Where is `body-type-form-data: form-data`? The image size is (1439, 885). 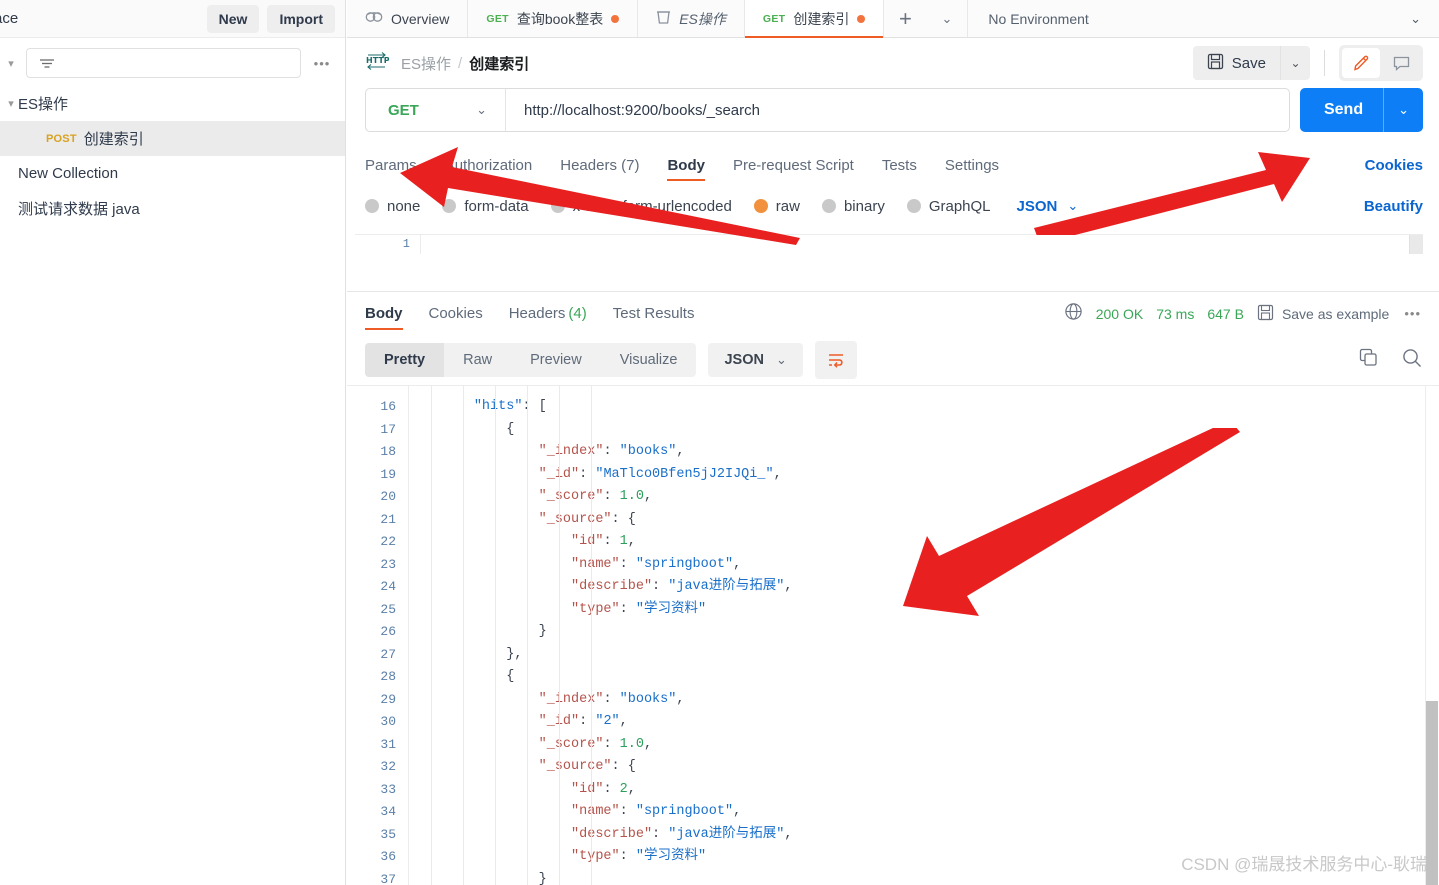
body-type-form-data: form-data is located at coordinates (485, 206).